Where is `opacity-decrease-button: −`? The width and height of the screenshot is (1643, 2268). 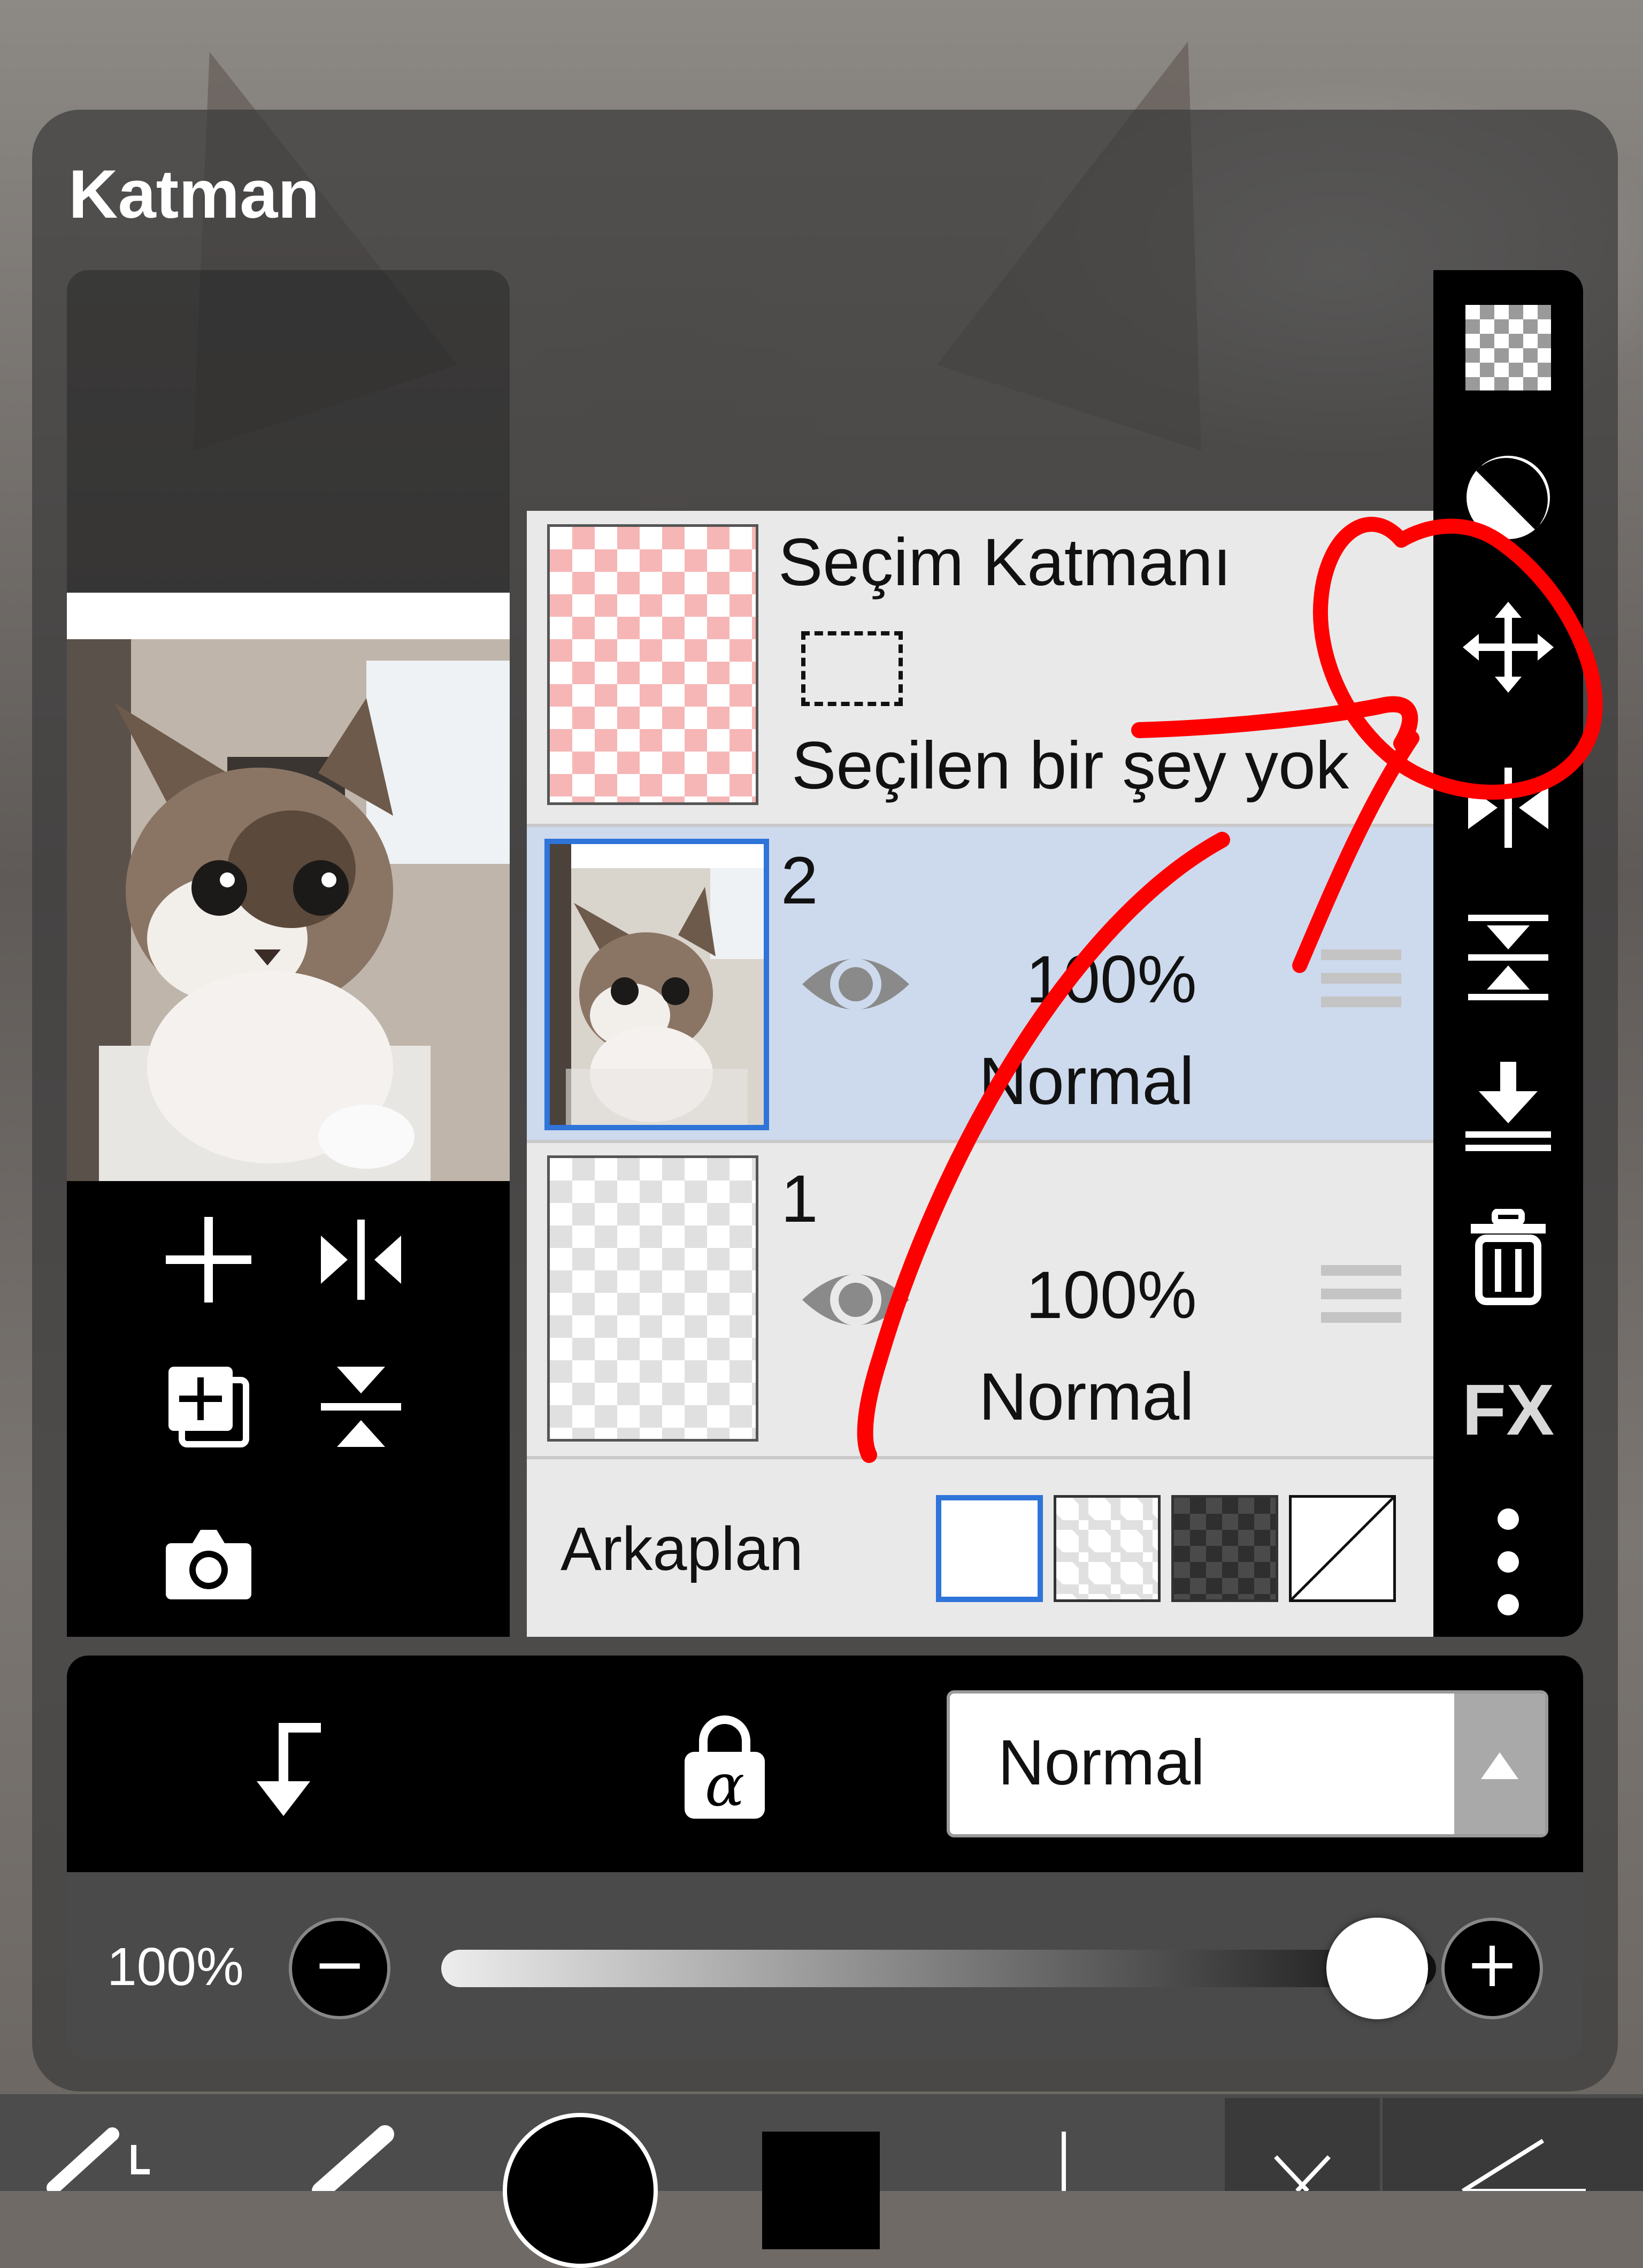
opacity-decrease-button: − is located at coordinates (339, 1968).